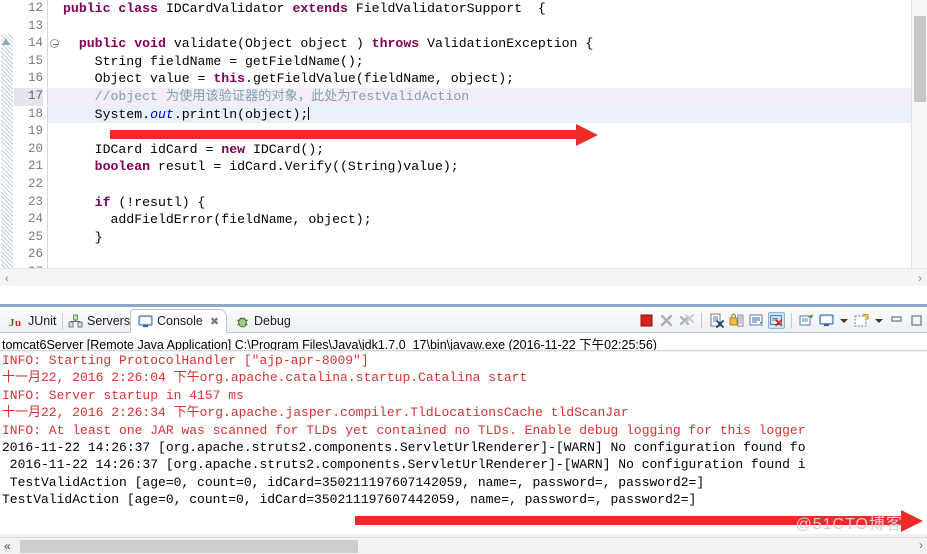 The height and width of the screenshot is (554, 927). I want to click on scroll-left-icon: ‹, so click(7, 278).